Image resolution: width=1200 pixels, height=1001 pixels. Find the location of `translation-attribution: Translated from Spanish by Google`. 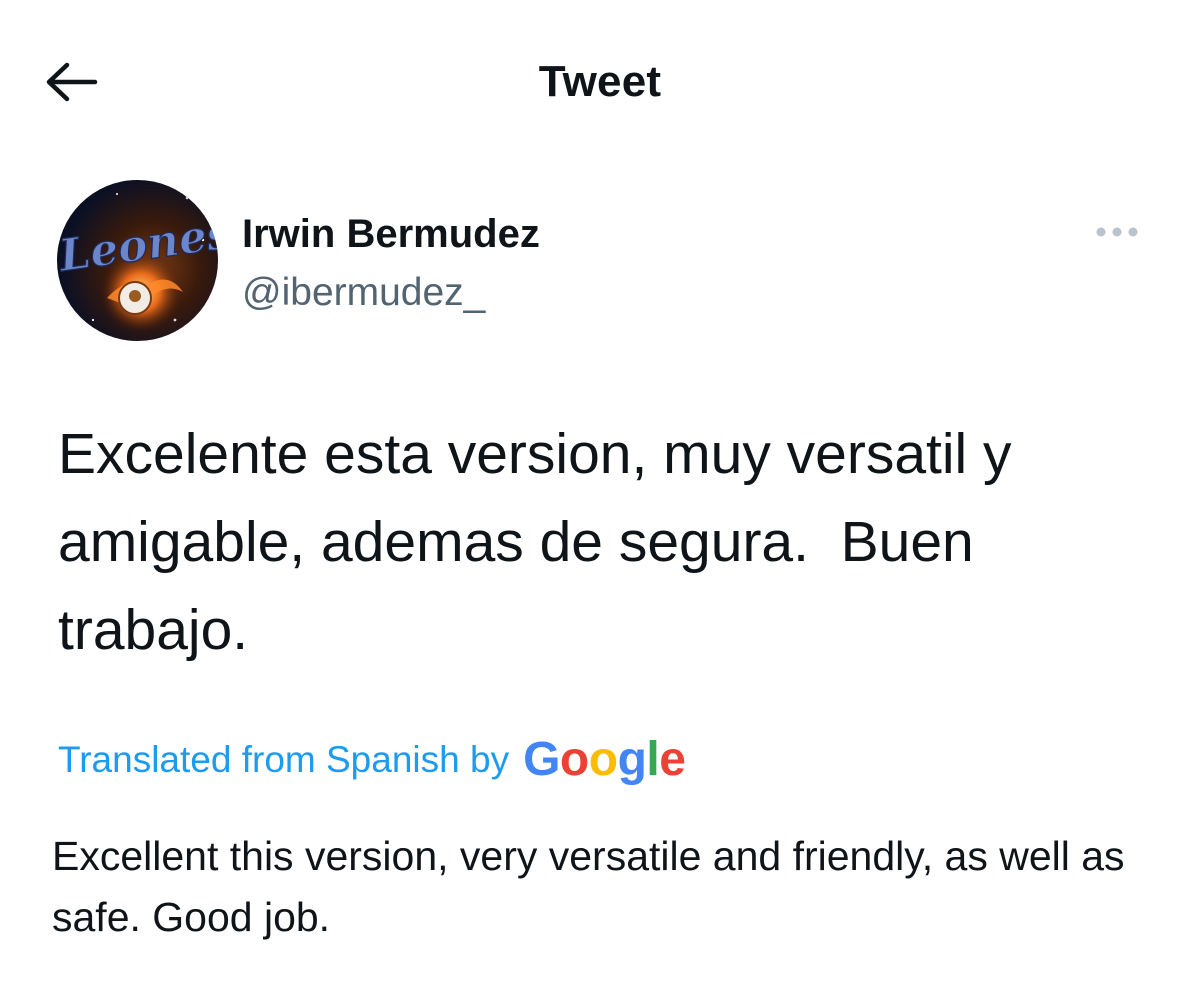

translation-attribution: Translated from Spanish by Google is located at coordinates (372, 760).